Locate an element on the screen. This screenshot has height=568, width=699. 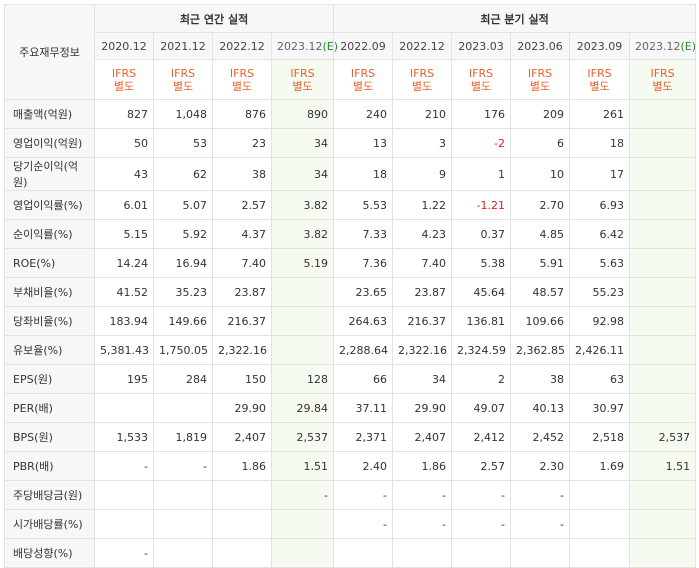
table-cell: 6.93 is located at coordinates (600, 205).